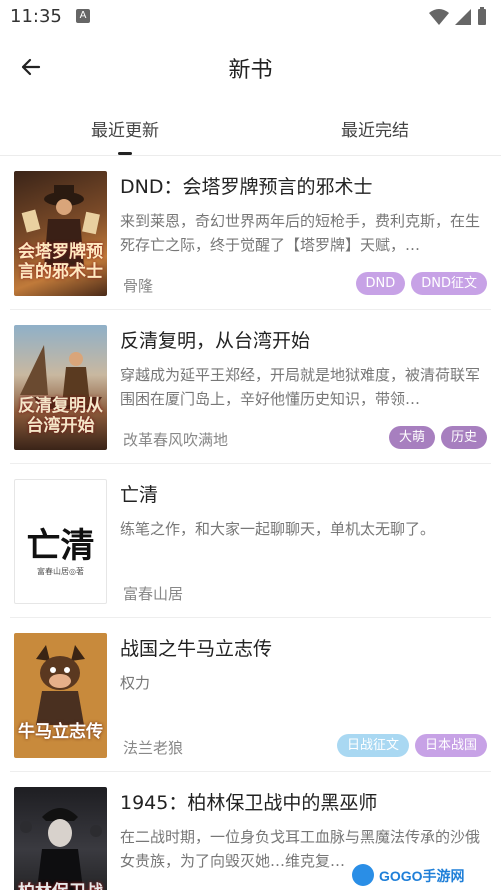  Describe the element at coordinates (61, 849) in the screenshot. I see `cover-art` at that location.